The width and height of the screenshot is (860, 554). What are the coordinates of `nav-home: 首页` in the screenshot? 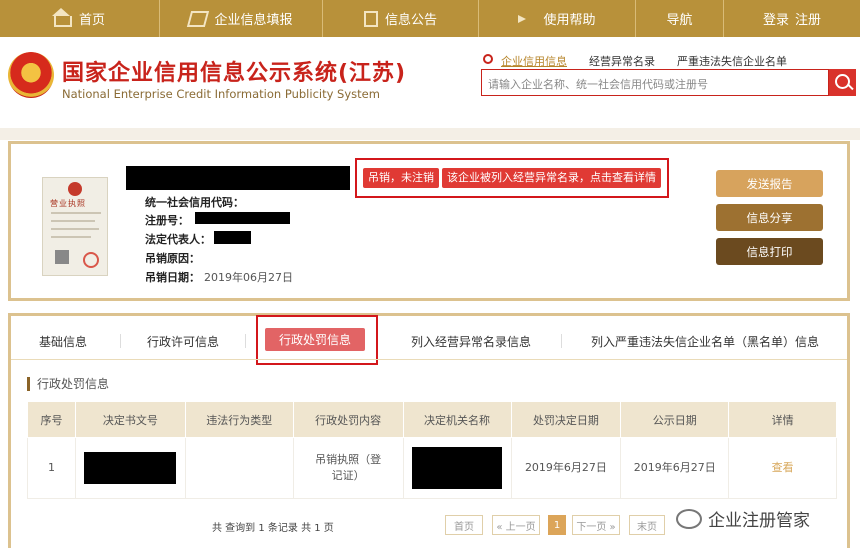 It's located at (80, 18).